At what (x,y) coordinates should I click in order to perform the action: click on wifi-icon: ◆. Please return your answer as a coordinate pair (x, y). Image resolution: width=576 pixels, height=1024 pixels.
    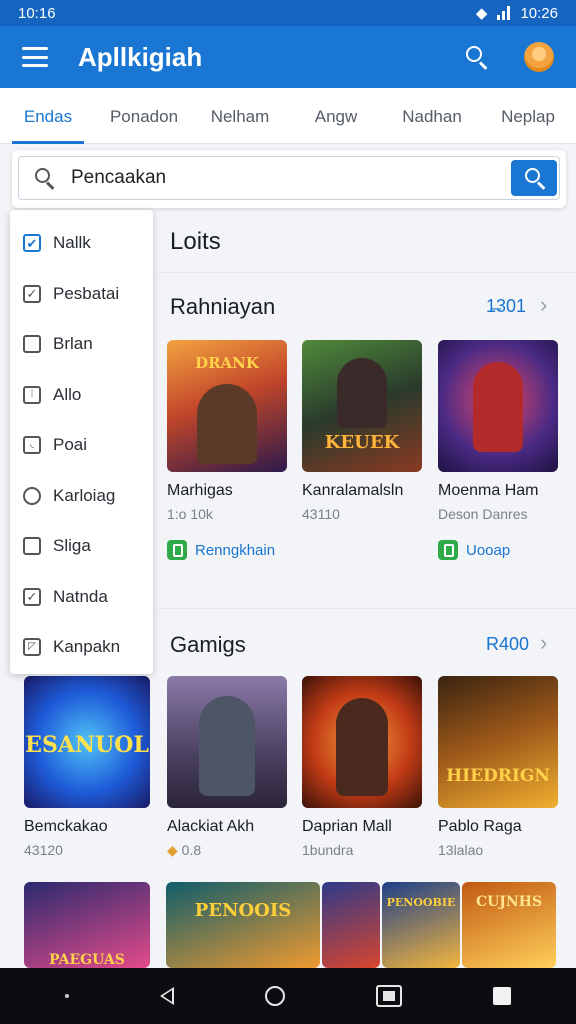
    Looking at the image, I should click on (481, 13).